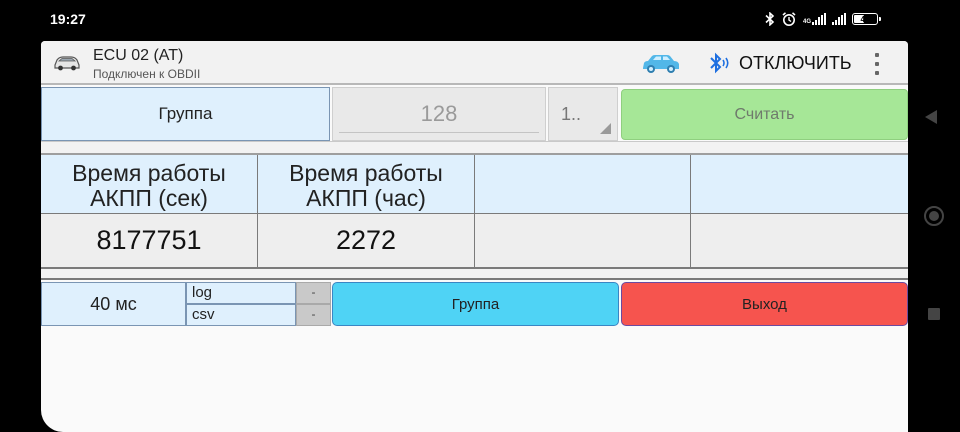 The width and height of the screenshot is (960, 432). What do you see at coordinates (138, 55) in the screenshot?
I see `app-title: ECU 02 (AT)` at bounding box center [138, 55].